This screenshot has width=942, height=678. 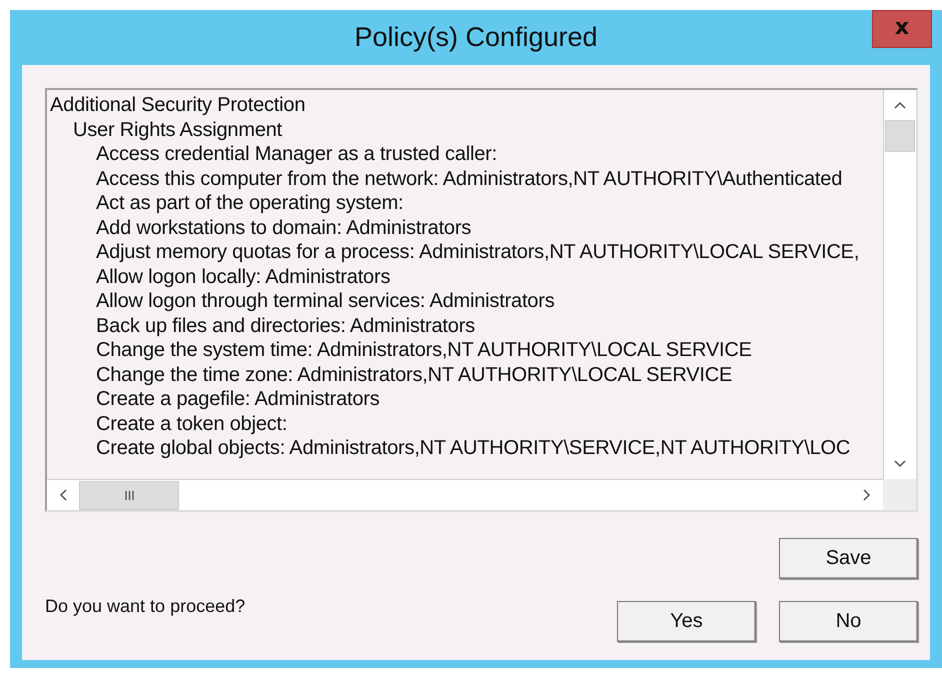 I want to click on horizontal-scrollbar, so click(x=465, y=494).